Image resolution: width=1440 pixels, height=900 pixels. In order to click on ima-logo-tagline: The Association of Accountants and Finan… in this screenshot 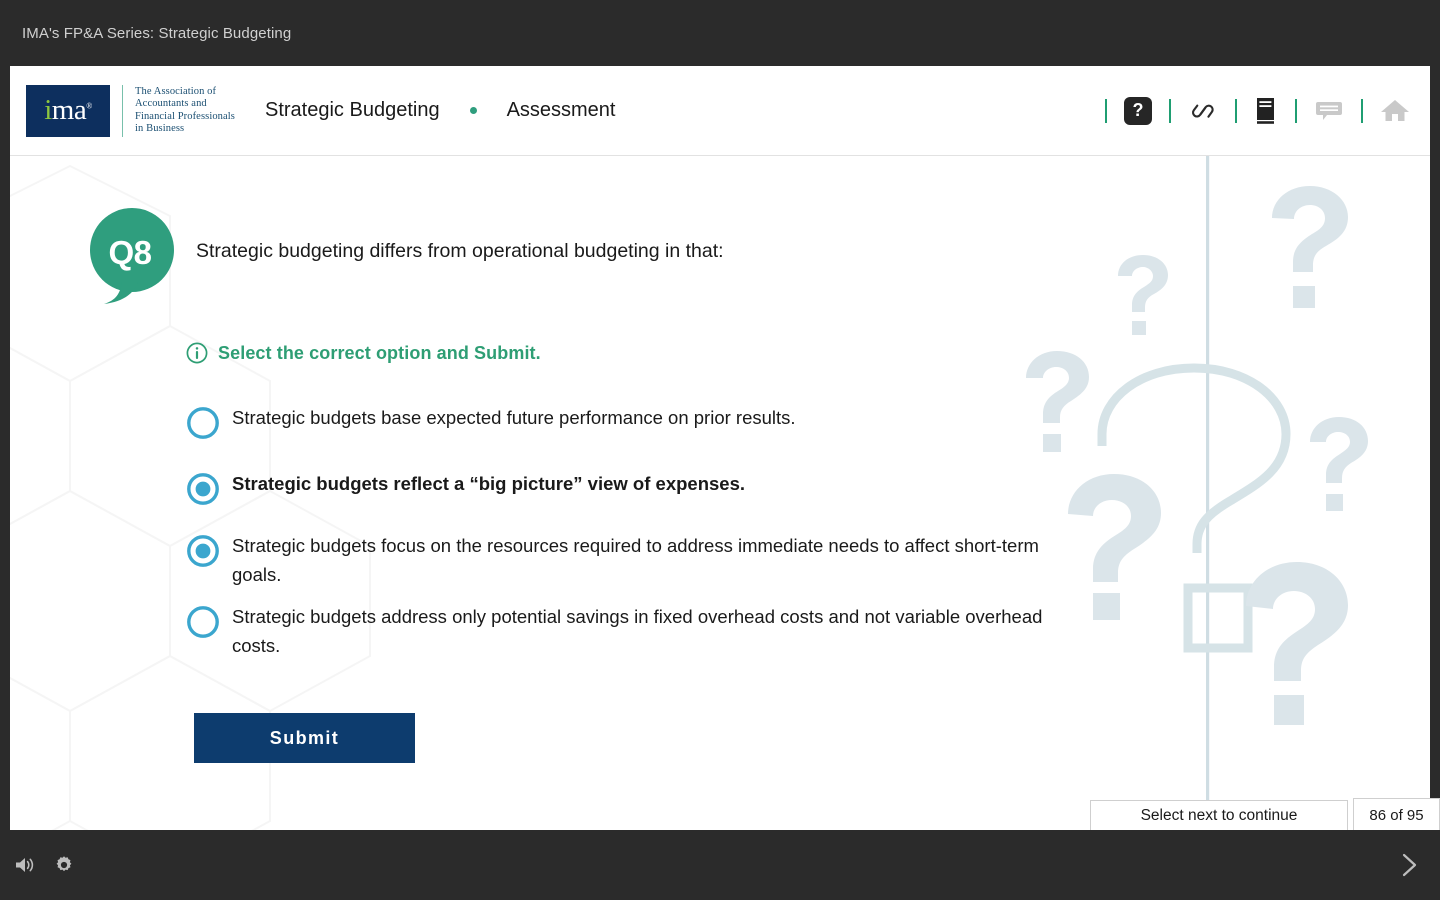, I will do `click(185, 110)`.